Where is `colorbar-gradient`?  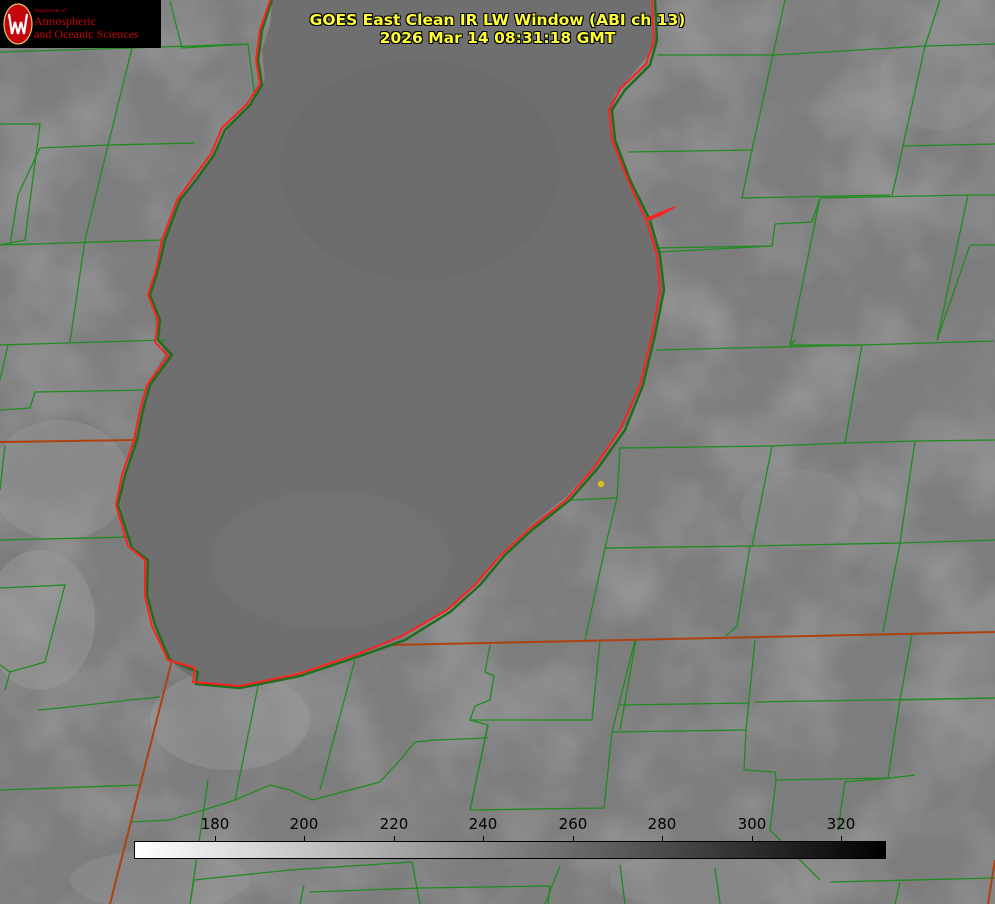 colorbar-gradient is located at coordinates (510, 850).